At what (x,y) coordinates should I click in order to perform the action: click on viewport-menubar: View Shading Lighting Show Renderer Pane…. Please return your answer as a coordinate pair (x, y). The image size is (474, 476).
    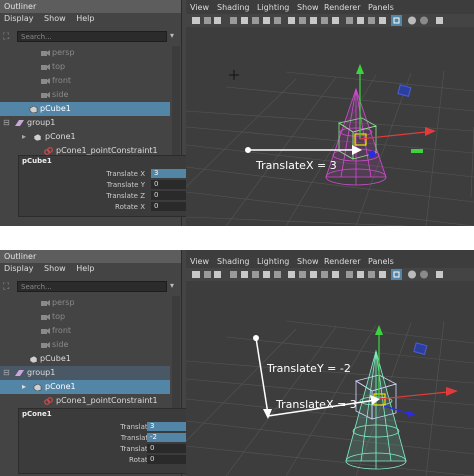
    Looking at the image, I should click on (330, 262).